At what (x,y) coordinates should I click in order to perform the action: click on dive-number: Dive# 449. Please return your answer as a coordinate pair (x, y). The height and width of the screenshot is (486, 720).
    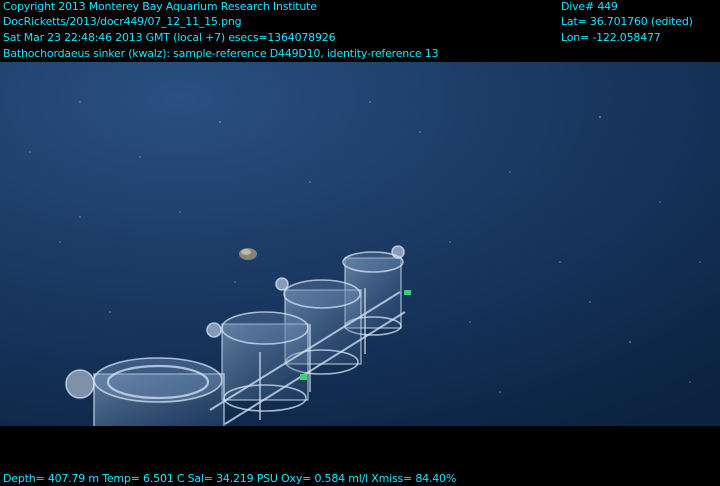
    Looking at the image, I should click on (589, 6).